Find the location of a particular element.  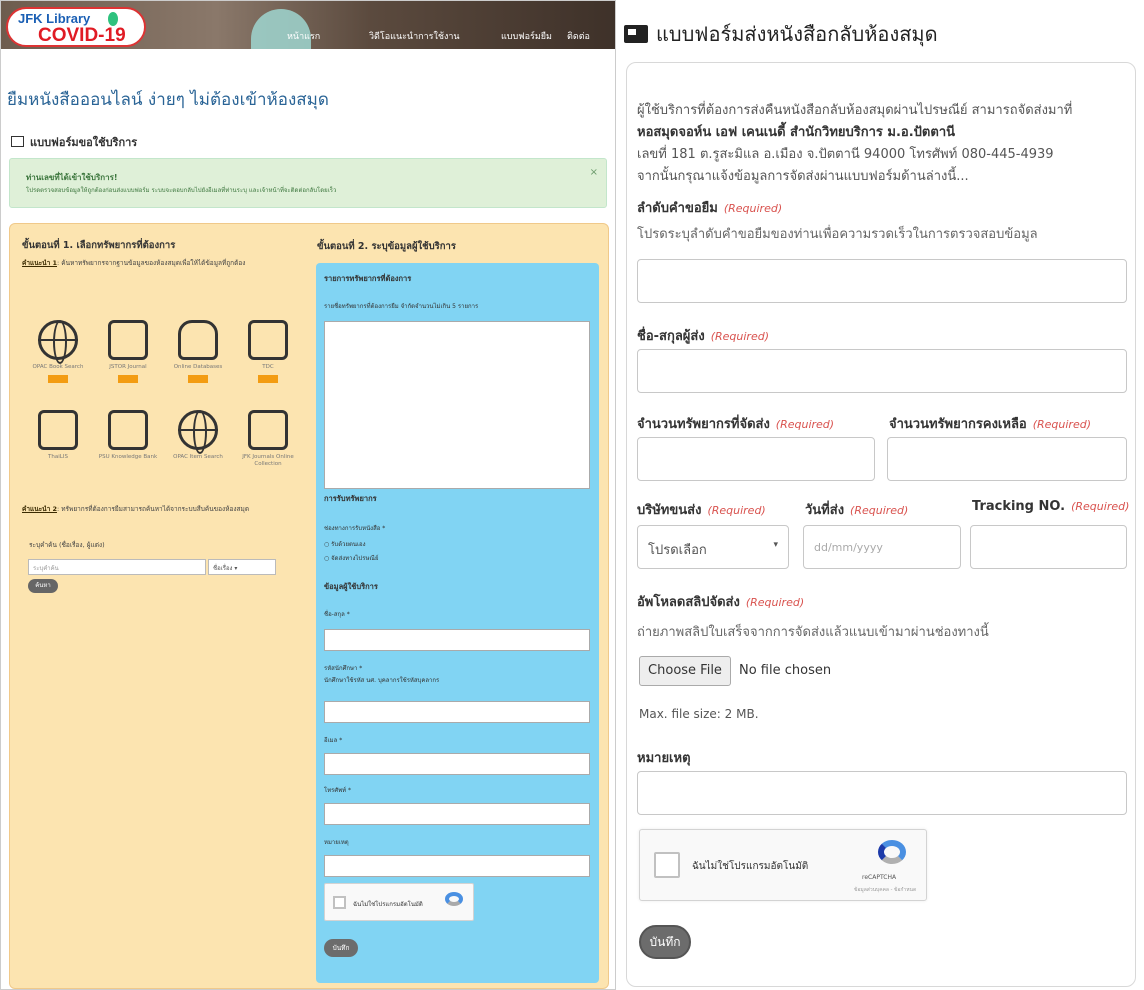

note-label: หมายเหตุ is located at coordinates (336, 842).